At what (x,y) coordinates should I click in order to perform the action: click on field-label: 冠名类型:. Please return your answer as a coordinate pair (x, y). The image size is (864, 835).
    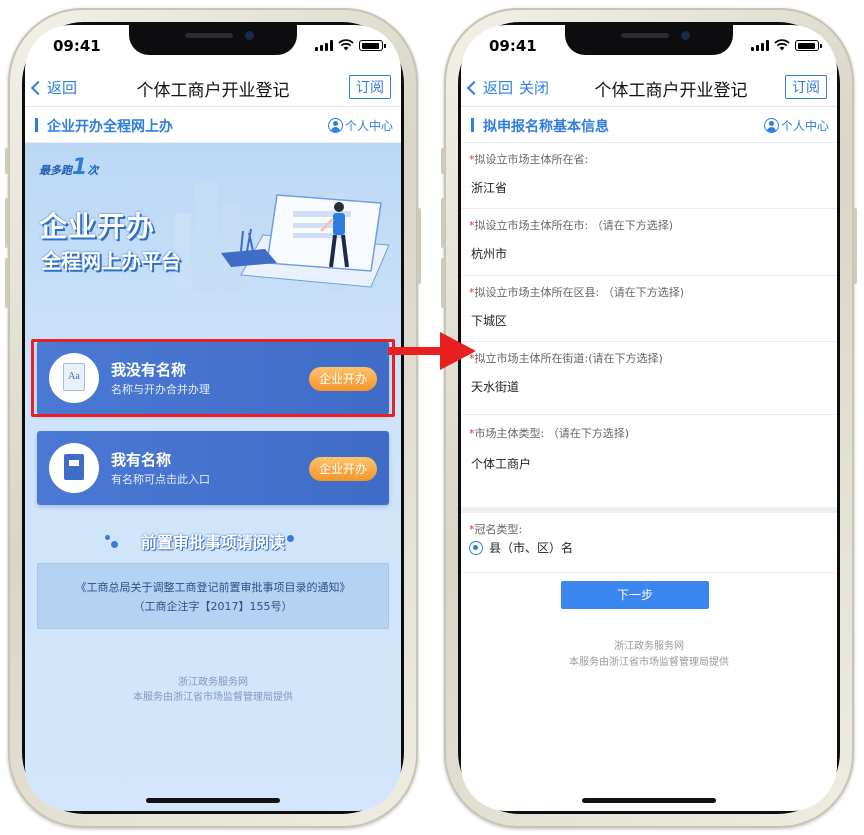
    Looking at the image, I should click on (498, 529).